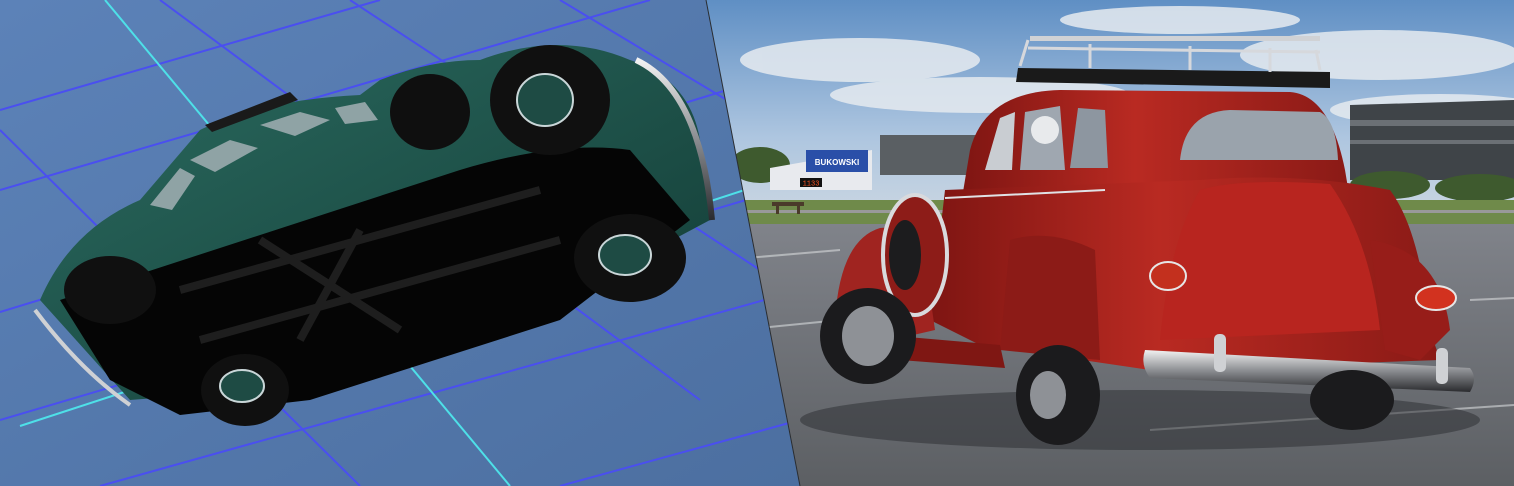 The width and height of the screenshot is (1514, 486). What do you see at coordinates (837, 162) in the screenshot?
I see `billboard-brand: BUKOWSKI` at bounding box center [837, 162].